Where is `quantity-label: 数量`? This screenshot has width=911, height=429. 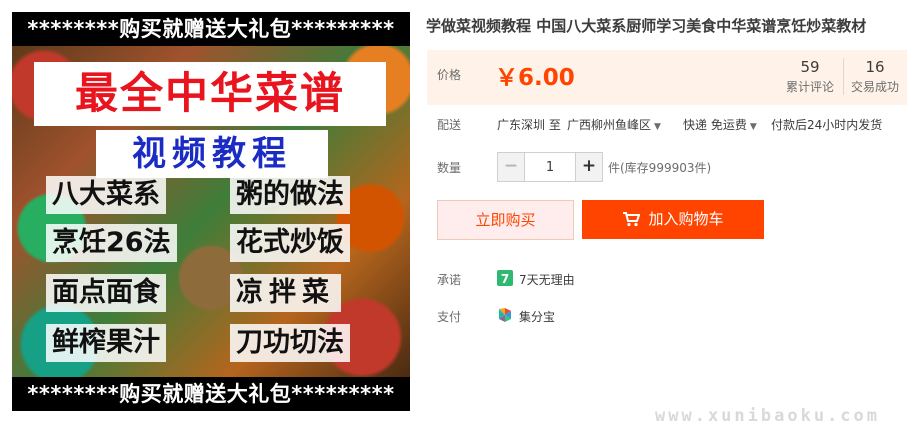
quantity-label: 数量 is located at coordinates (449, 168).